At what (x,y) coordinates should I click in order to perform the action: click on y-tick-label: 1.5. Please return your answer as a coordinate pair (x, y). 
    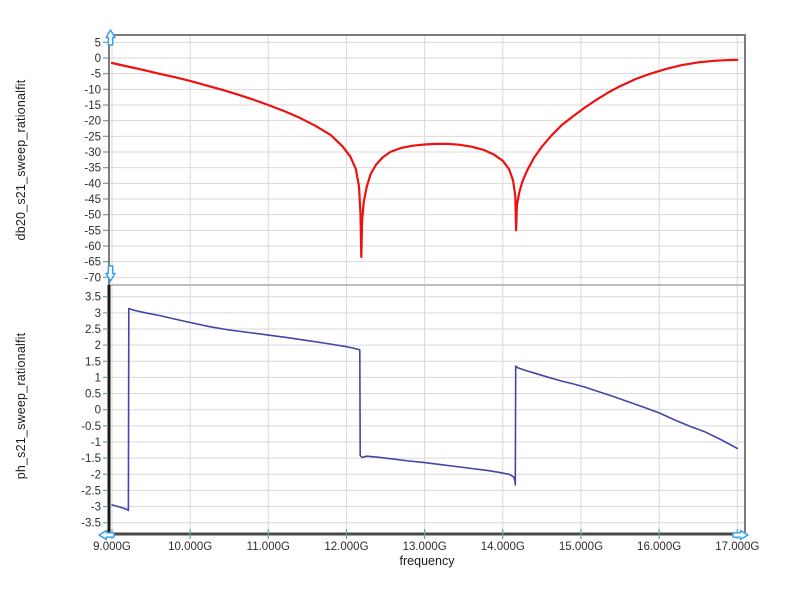
    Looking at the image, I should click on (93, 362).